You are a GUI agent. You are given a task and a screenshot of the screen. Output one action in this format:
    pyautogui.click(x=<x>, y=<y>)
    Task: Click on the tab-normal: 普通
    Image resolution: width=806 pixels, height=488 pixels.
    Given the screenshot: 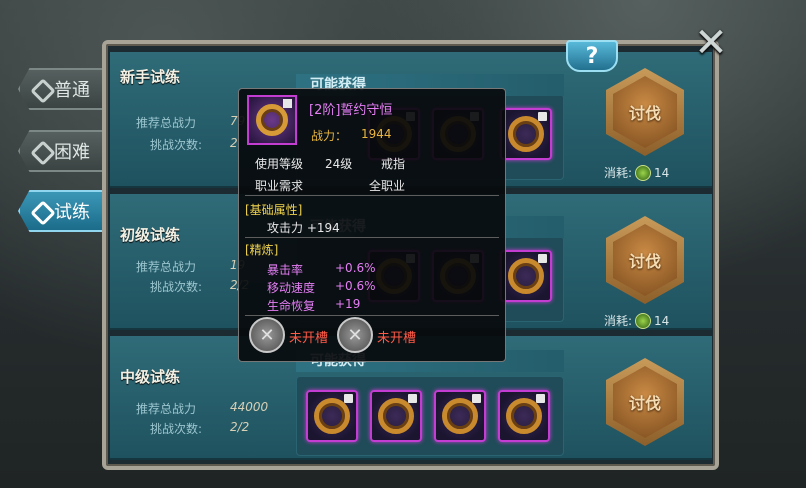 What is the action you would take?
    pyautogui.click(x=66, y=89)
    